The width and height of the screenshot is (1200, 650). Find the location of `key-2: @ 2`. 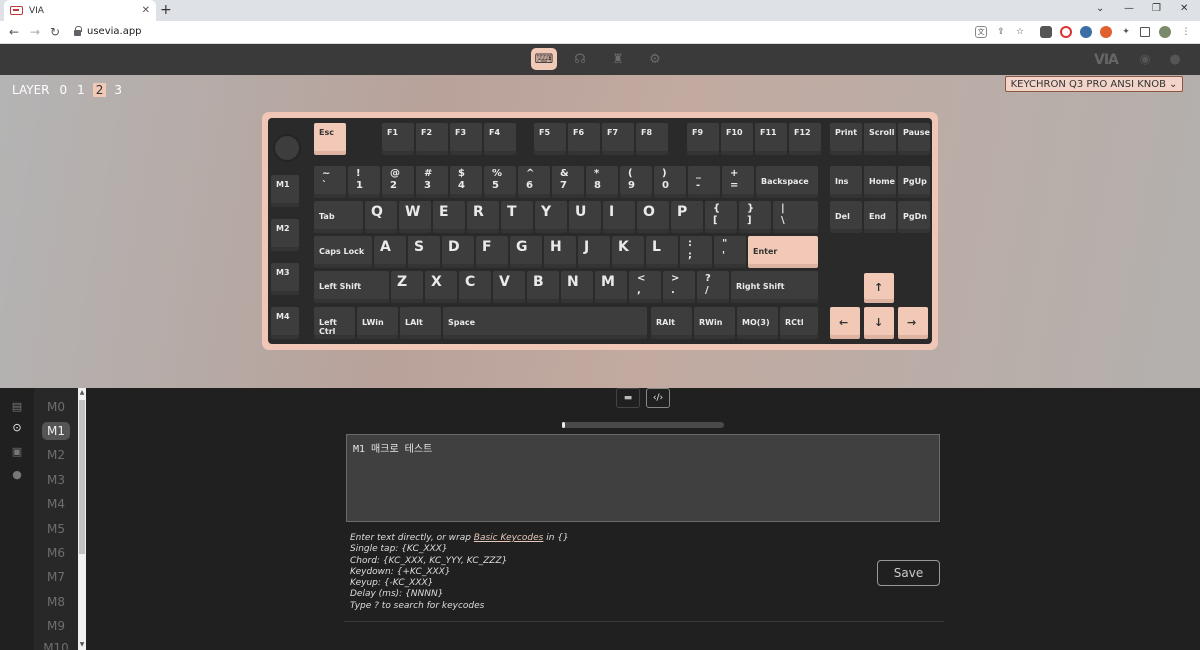

key-2: @ 2 is located at coordinates (398, 182).